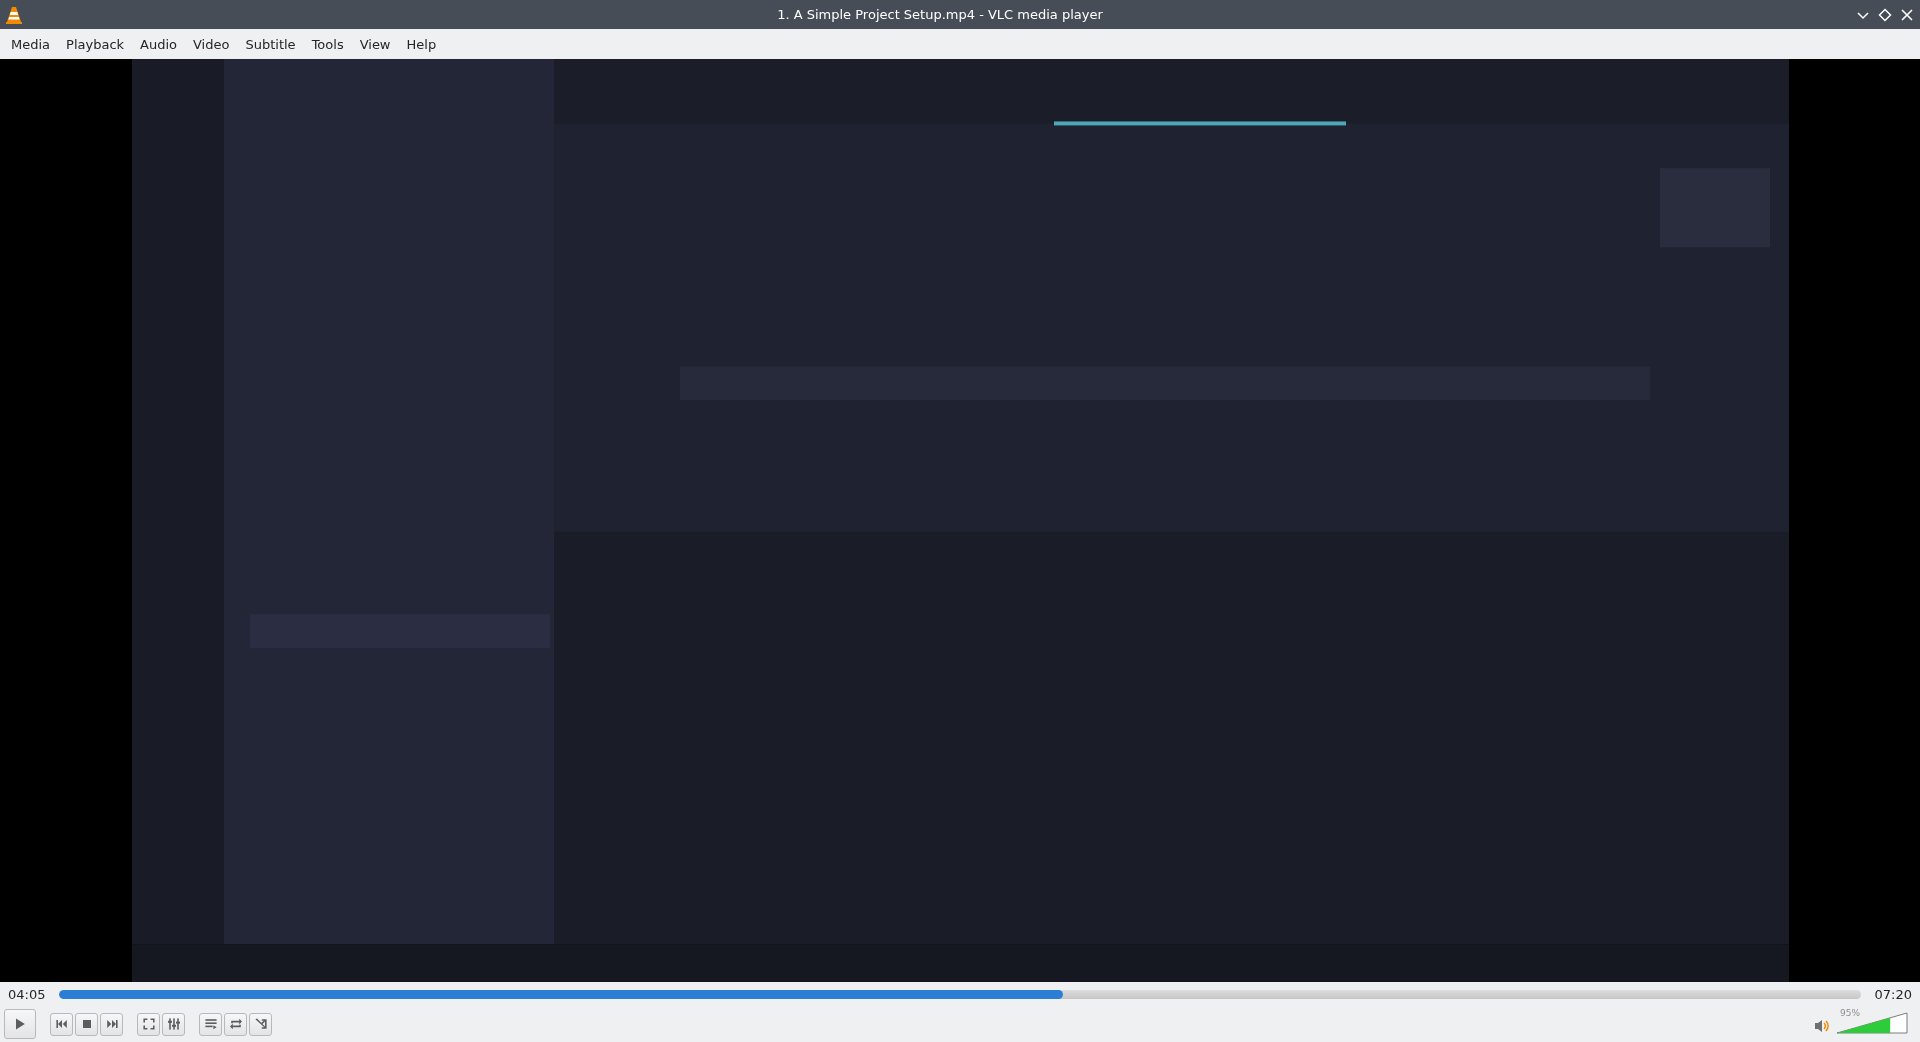  I want to click on play-button, so click(20, 1024).